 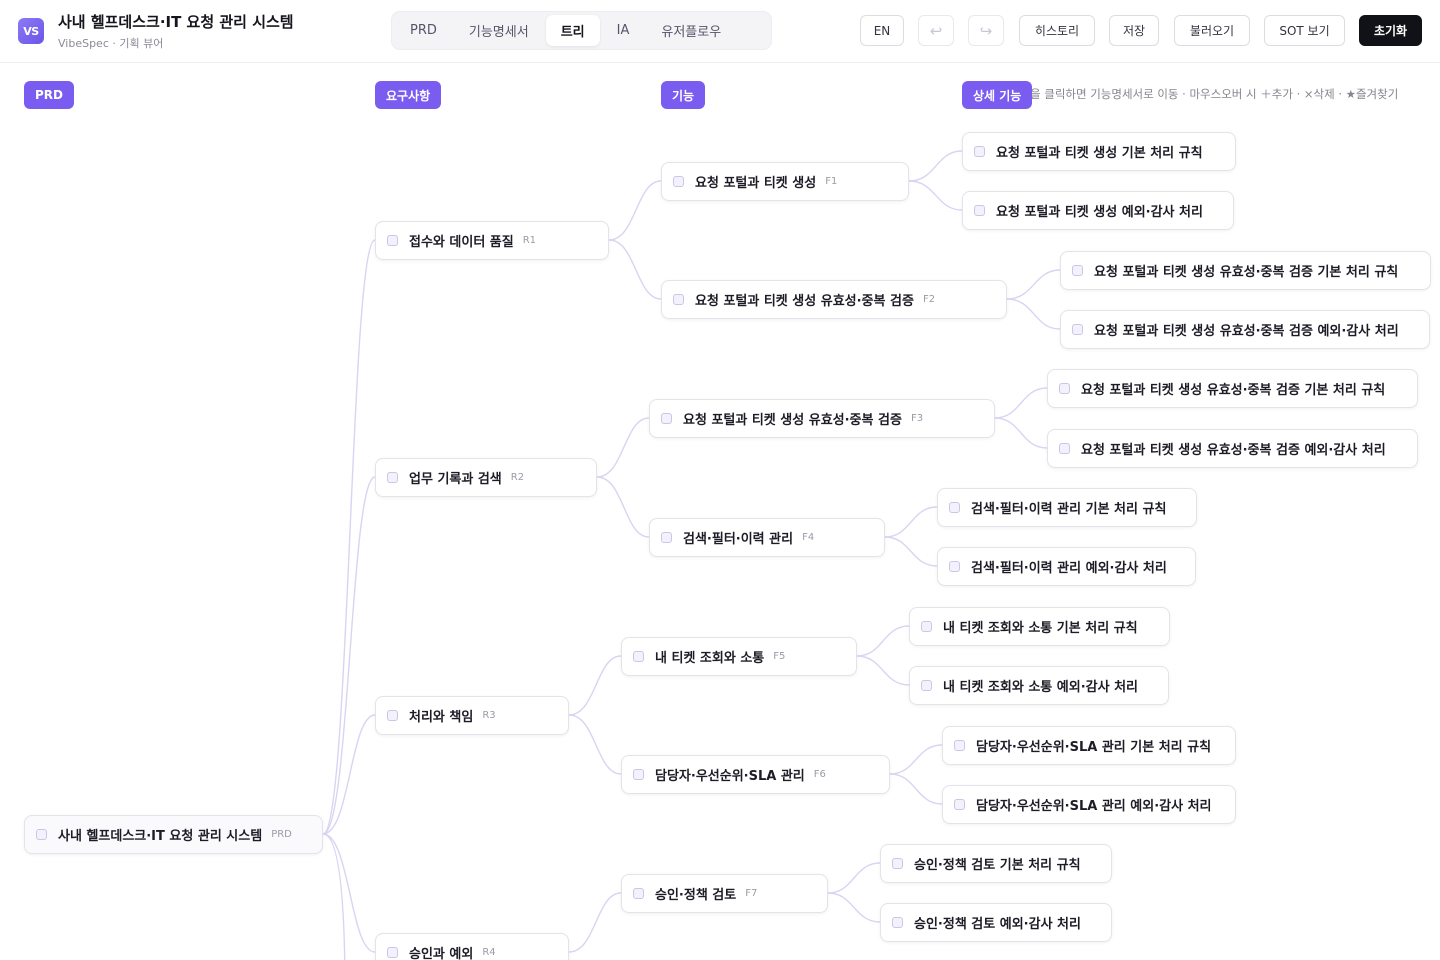 What do you see at coordinates (1069, 568) in the screenshot?
I see `node-label: 검색·필터·이력 관리 예외·감사 처리` at bounding box center [1069, 568].